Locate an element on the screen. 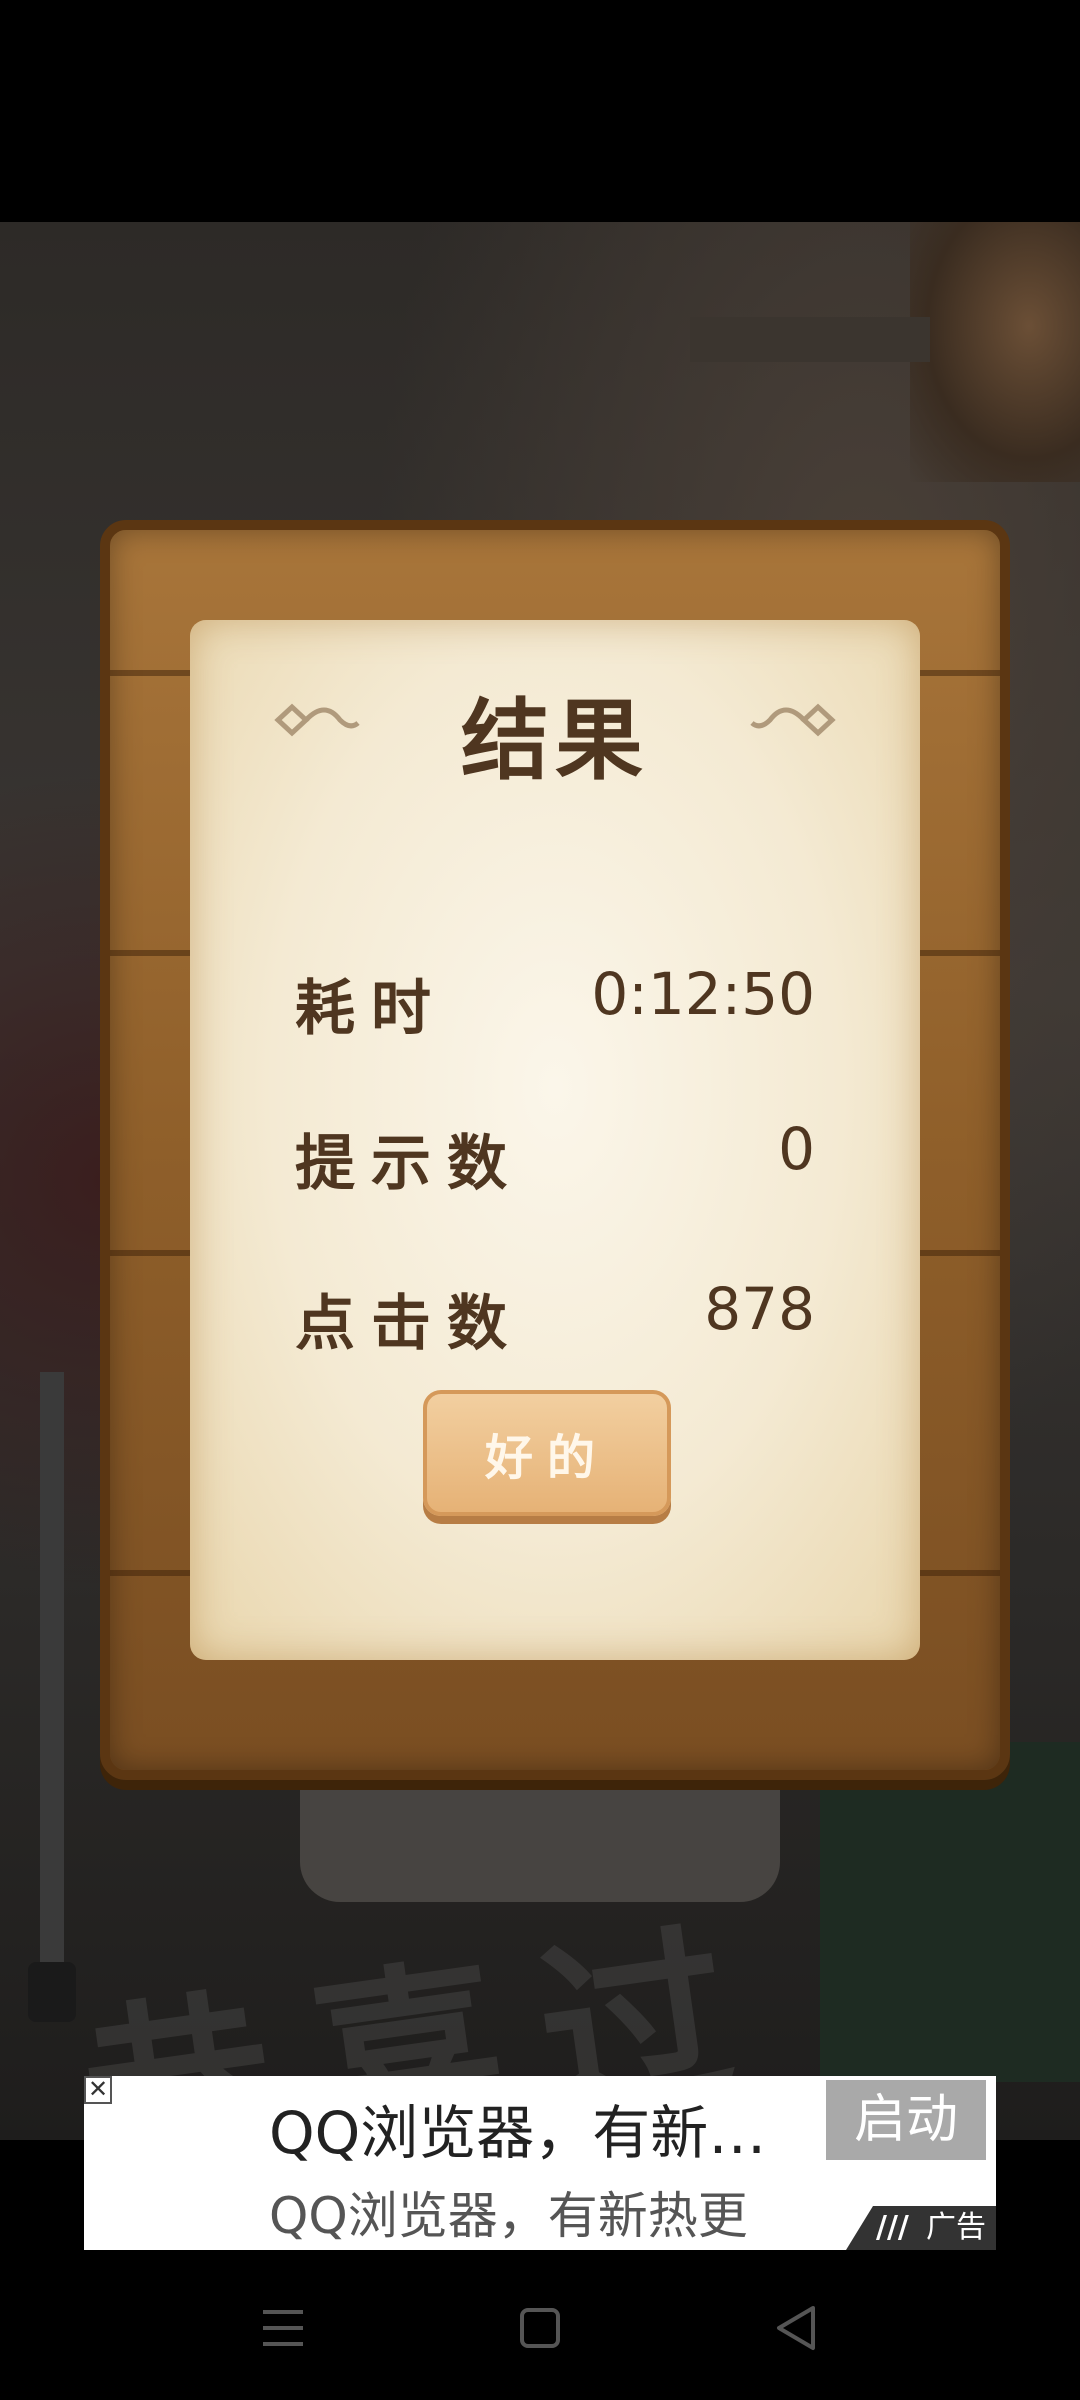 Image resolution: width=1080 pixels, height=2400 pixels. navigation-bar is located at coordinates (540, 2325).